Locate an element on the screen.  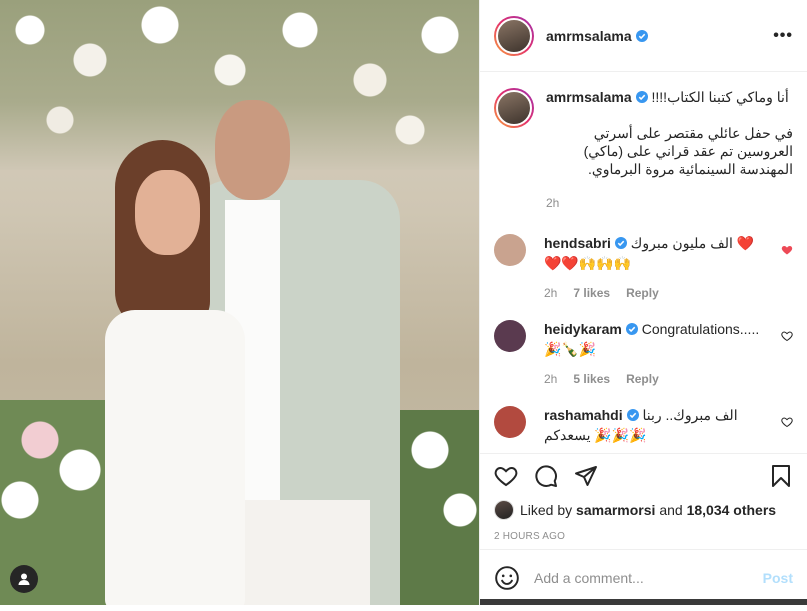
comment-username: hendsabri is located at coordinates (585, 243).